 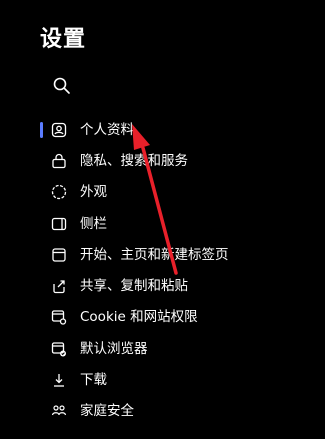 I want to click on nav-item-label: 外观, so click(x=93, y=192).